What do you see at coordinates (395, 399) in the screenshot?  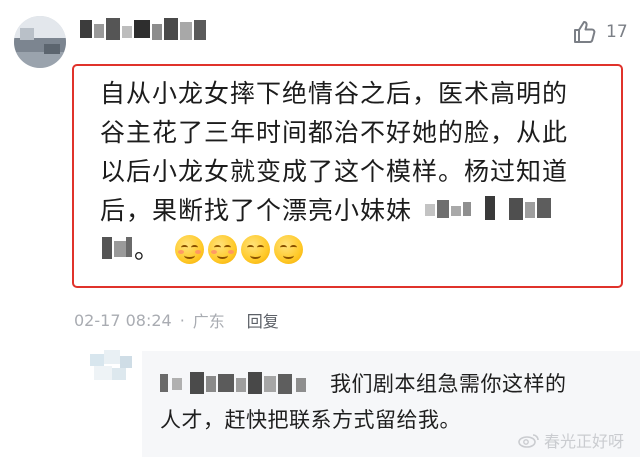 I see `reply-body: 我们剧本组急需你这样的 人才，赶快把联系方式留给我。` at bounding box center [395, 399].